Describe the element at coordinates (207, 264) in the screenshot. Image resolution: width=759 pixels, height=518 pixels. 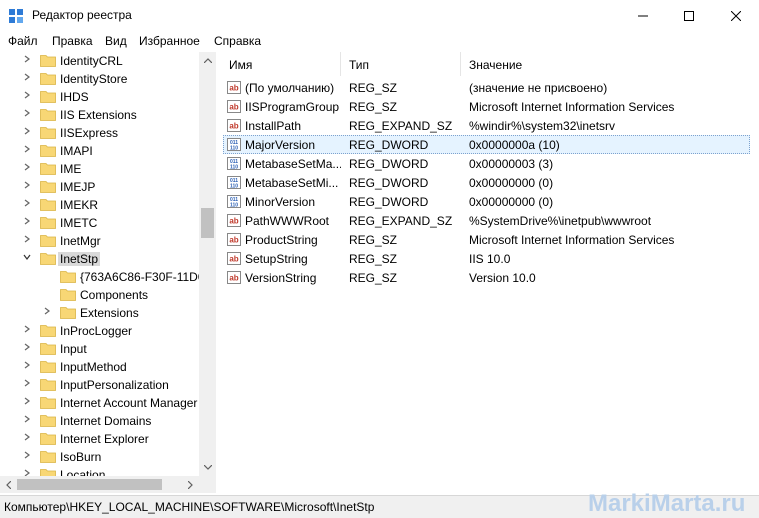
I see `tree-vertical-scrollbar` at that location.